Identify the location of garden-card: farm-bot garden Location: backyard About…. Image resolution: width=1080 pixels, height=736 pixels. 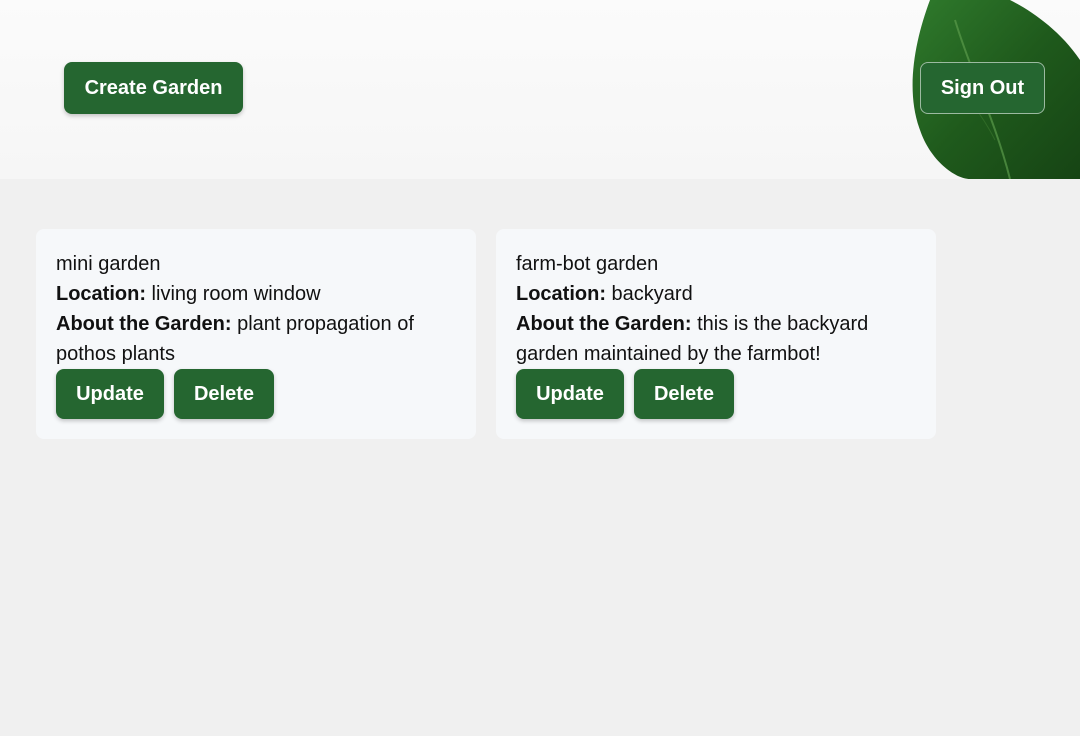
(716, 334).